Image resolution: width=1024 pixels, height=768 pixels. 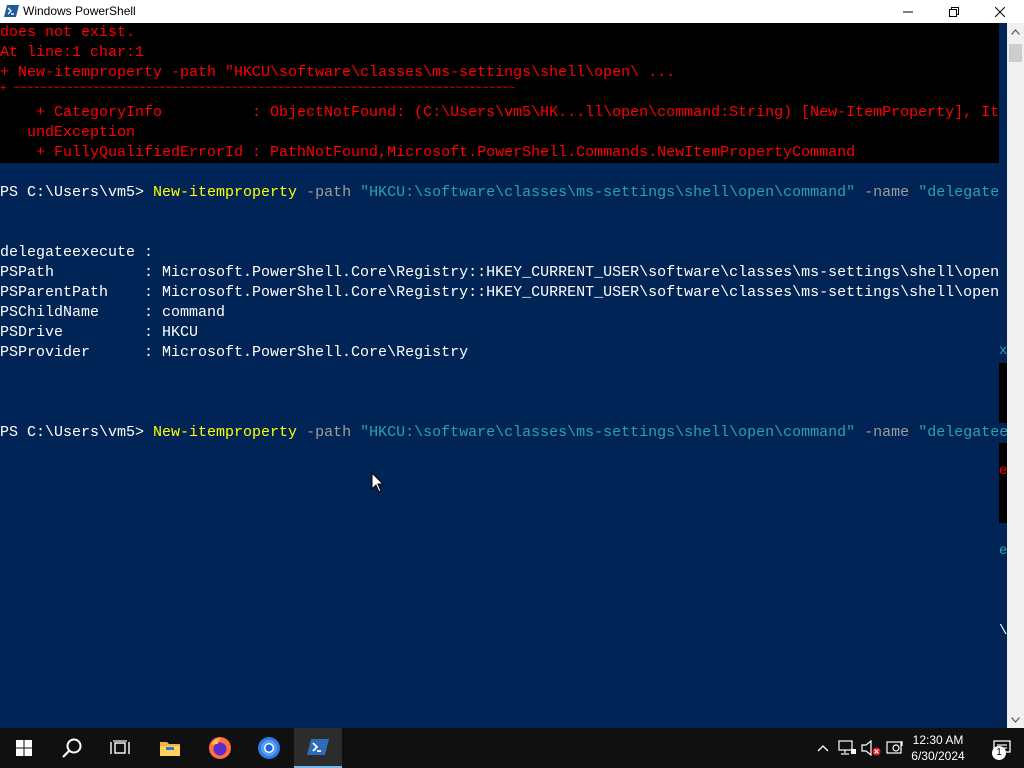 I want to click on string-value: "delegate, so click(x=959, y=192).